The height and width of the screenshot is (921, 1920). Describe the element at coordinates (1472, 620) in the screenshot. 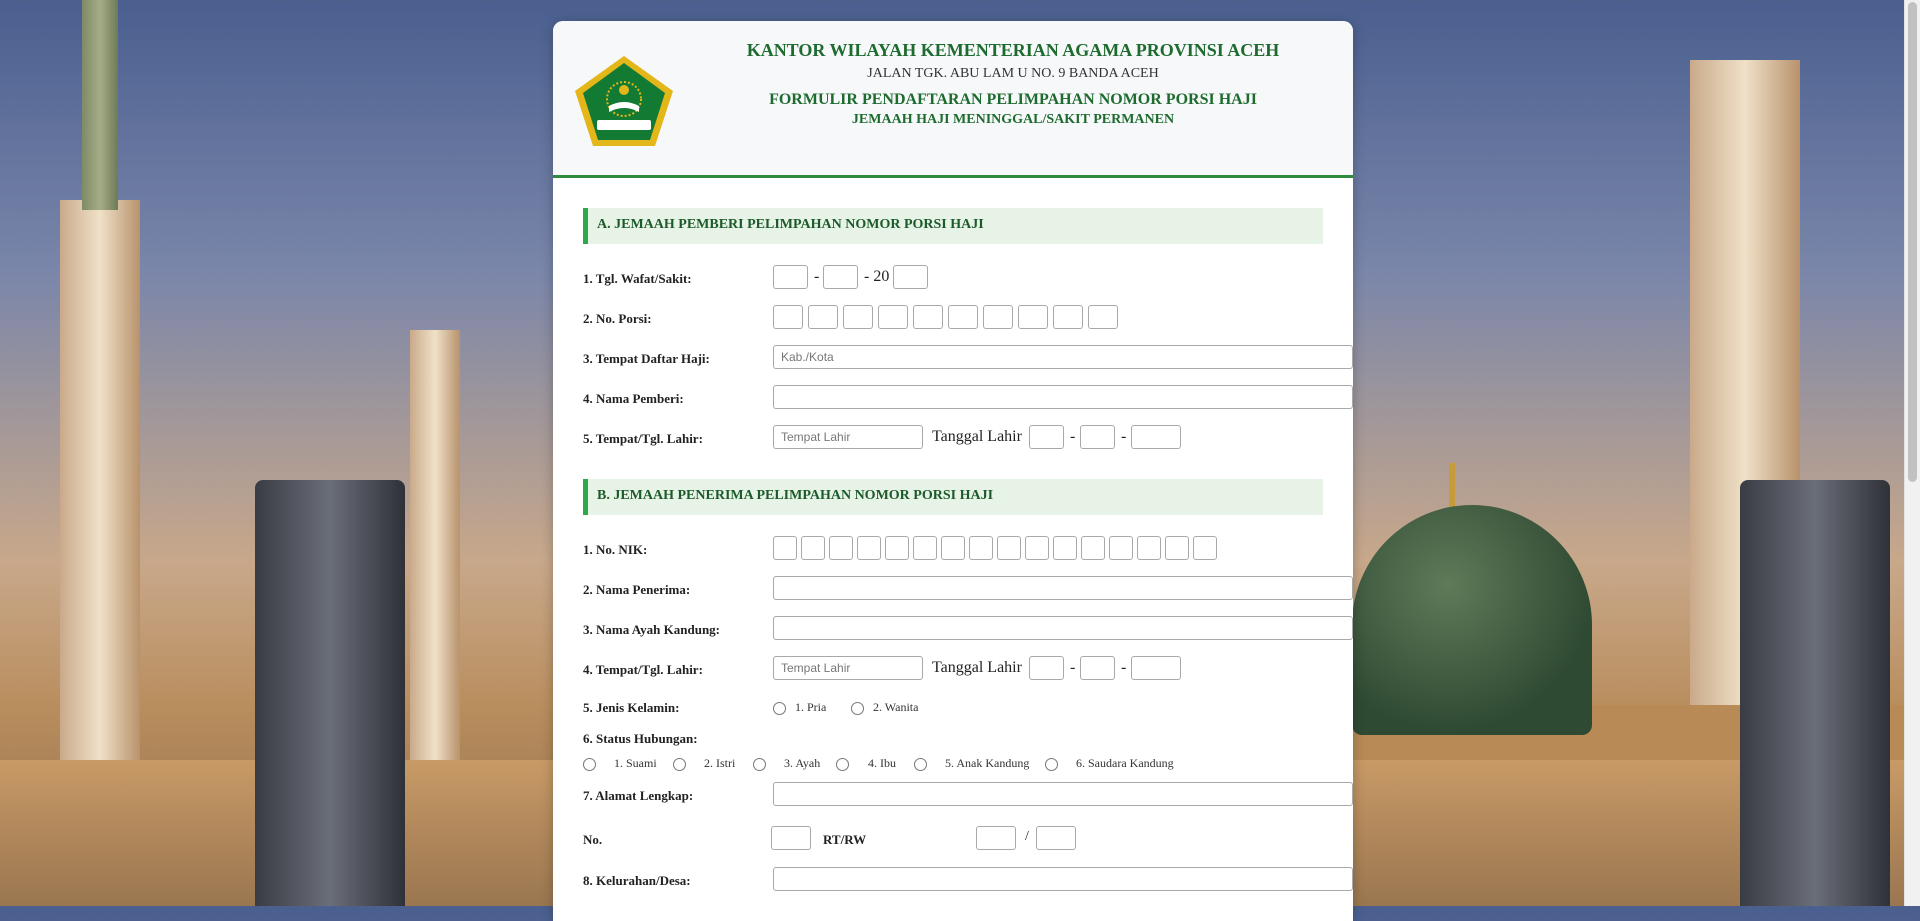

I see `green-dome` at that location.